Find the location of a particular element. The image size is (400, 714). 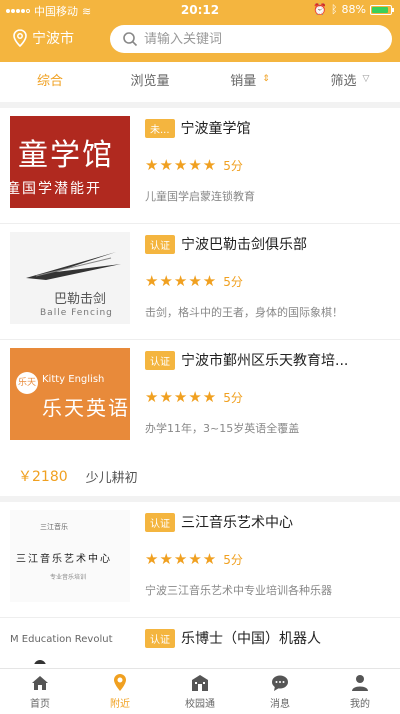

tab-label: 校园通 is located at coordinates (200, 704).